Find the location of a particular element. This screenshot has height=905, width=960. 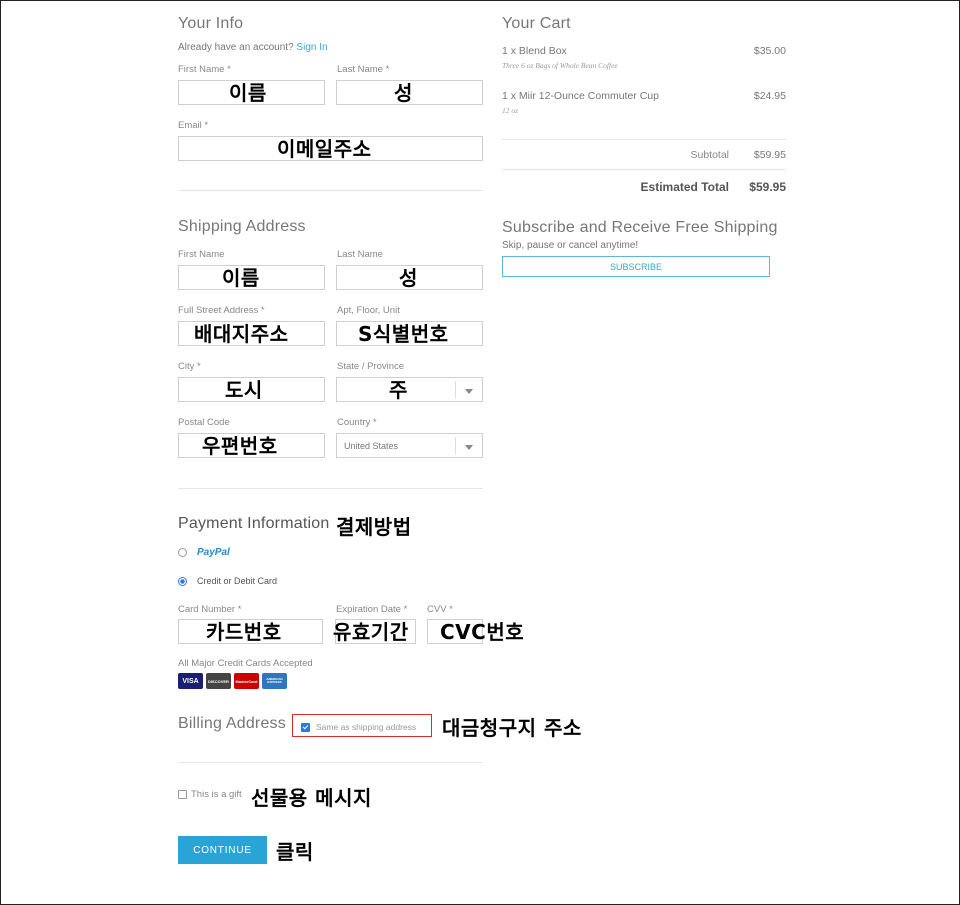

country-select: United States is located at coordinates (409, 445).